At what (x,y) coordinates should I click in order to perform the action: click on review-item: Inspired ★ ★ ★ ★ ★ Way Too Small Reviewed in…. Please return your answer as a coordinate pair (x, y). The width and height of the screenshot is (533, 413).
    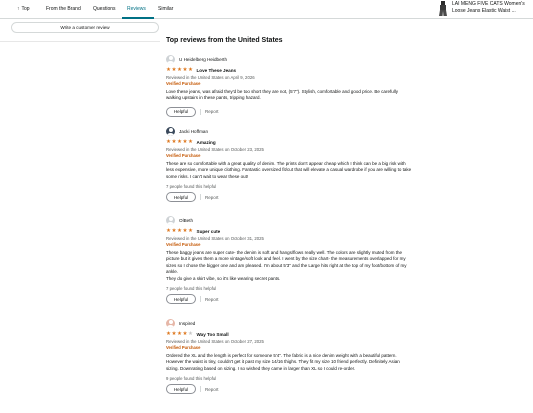
    Looking at the image, I should click on (289, 356).